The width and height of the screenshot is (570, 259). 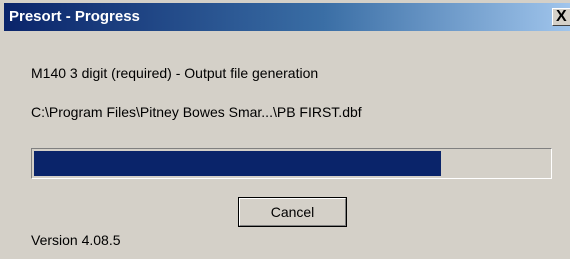 What do you see at coordinates (237, 163) in the screenshot?
I see `progress-bar-fill` at bounding box center [237, 163].